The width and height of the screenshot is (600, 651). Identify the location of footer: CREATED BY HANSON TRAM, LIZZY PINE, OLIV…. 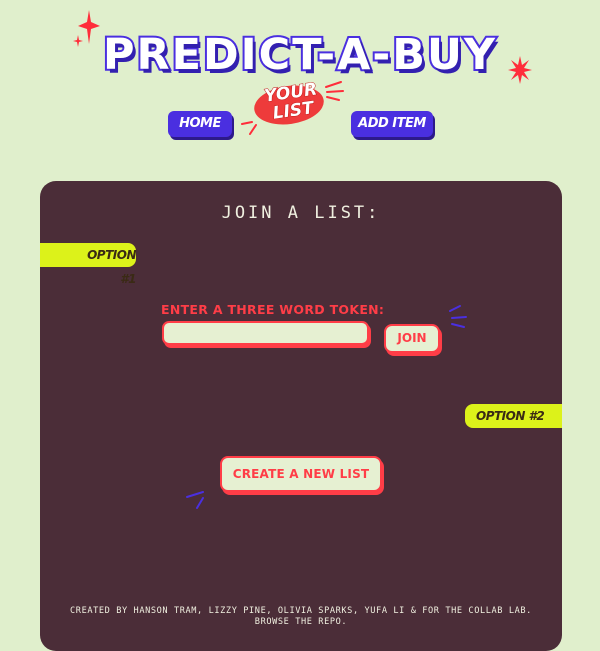
(301, 617).